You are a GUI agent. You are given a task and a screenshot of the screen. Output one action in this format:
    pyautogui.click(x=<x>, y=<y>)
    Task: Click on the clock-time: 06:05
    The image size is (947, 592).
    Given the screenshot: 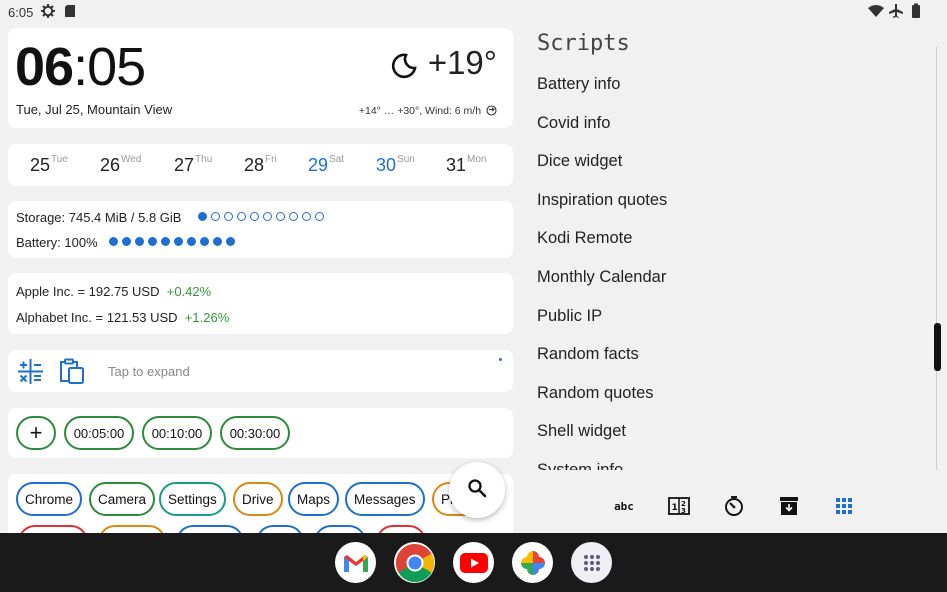 What is the action you would take?
    pyautogui.click(x=80, y=67)
    